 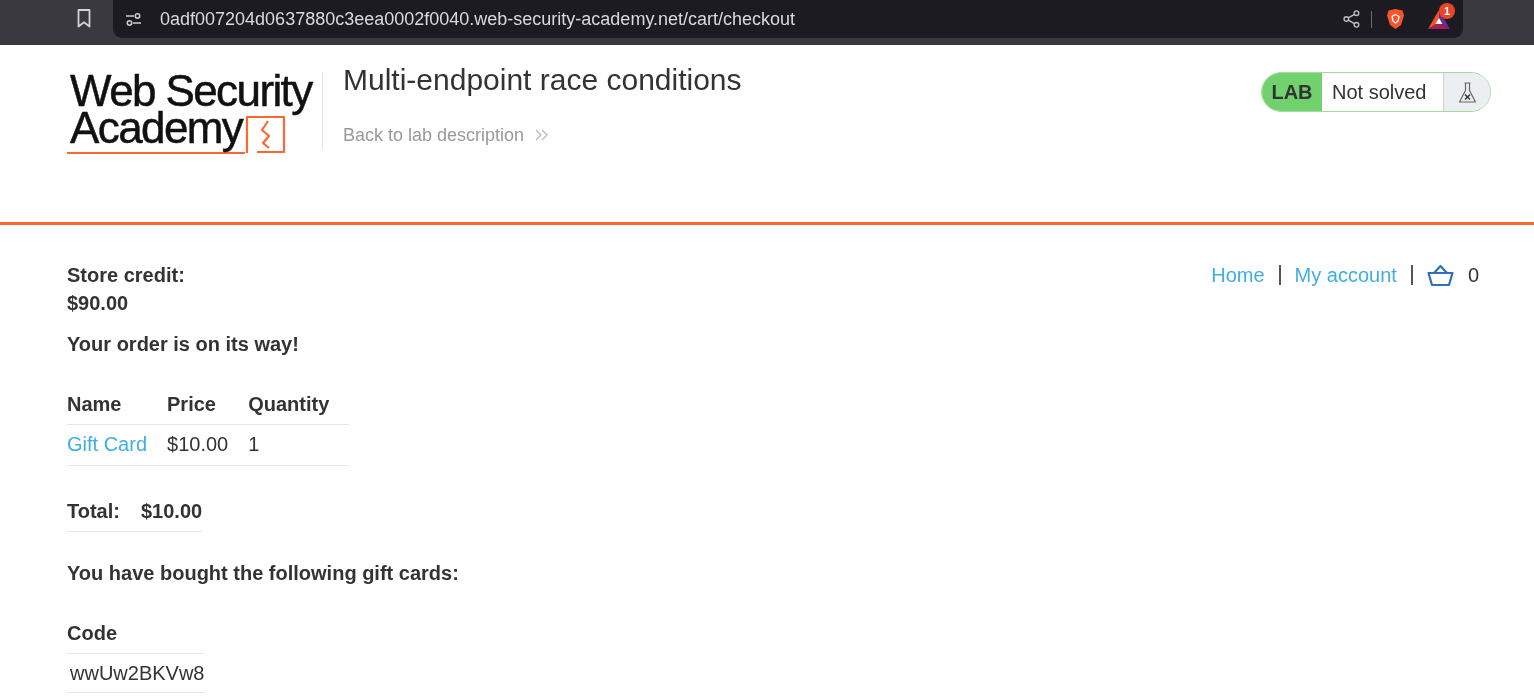 What do you see at coordinates (136, 636) in the screenshot?
I see `column-header: Code` at bounding box center [136, 636].